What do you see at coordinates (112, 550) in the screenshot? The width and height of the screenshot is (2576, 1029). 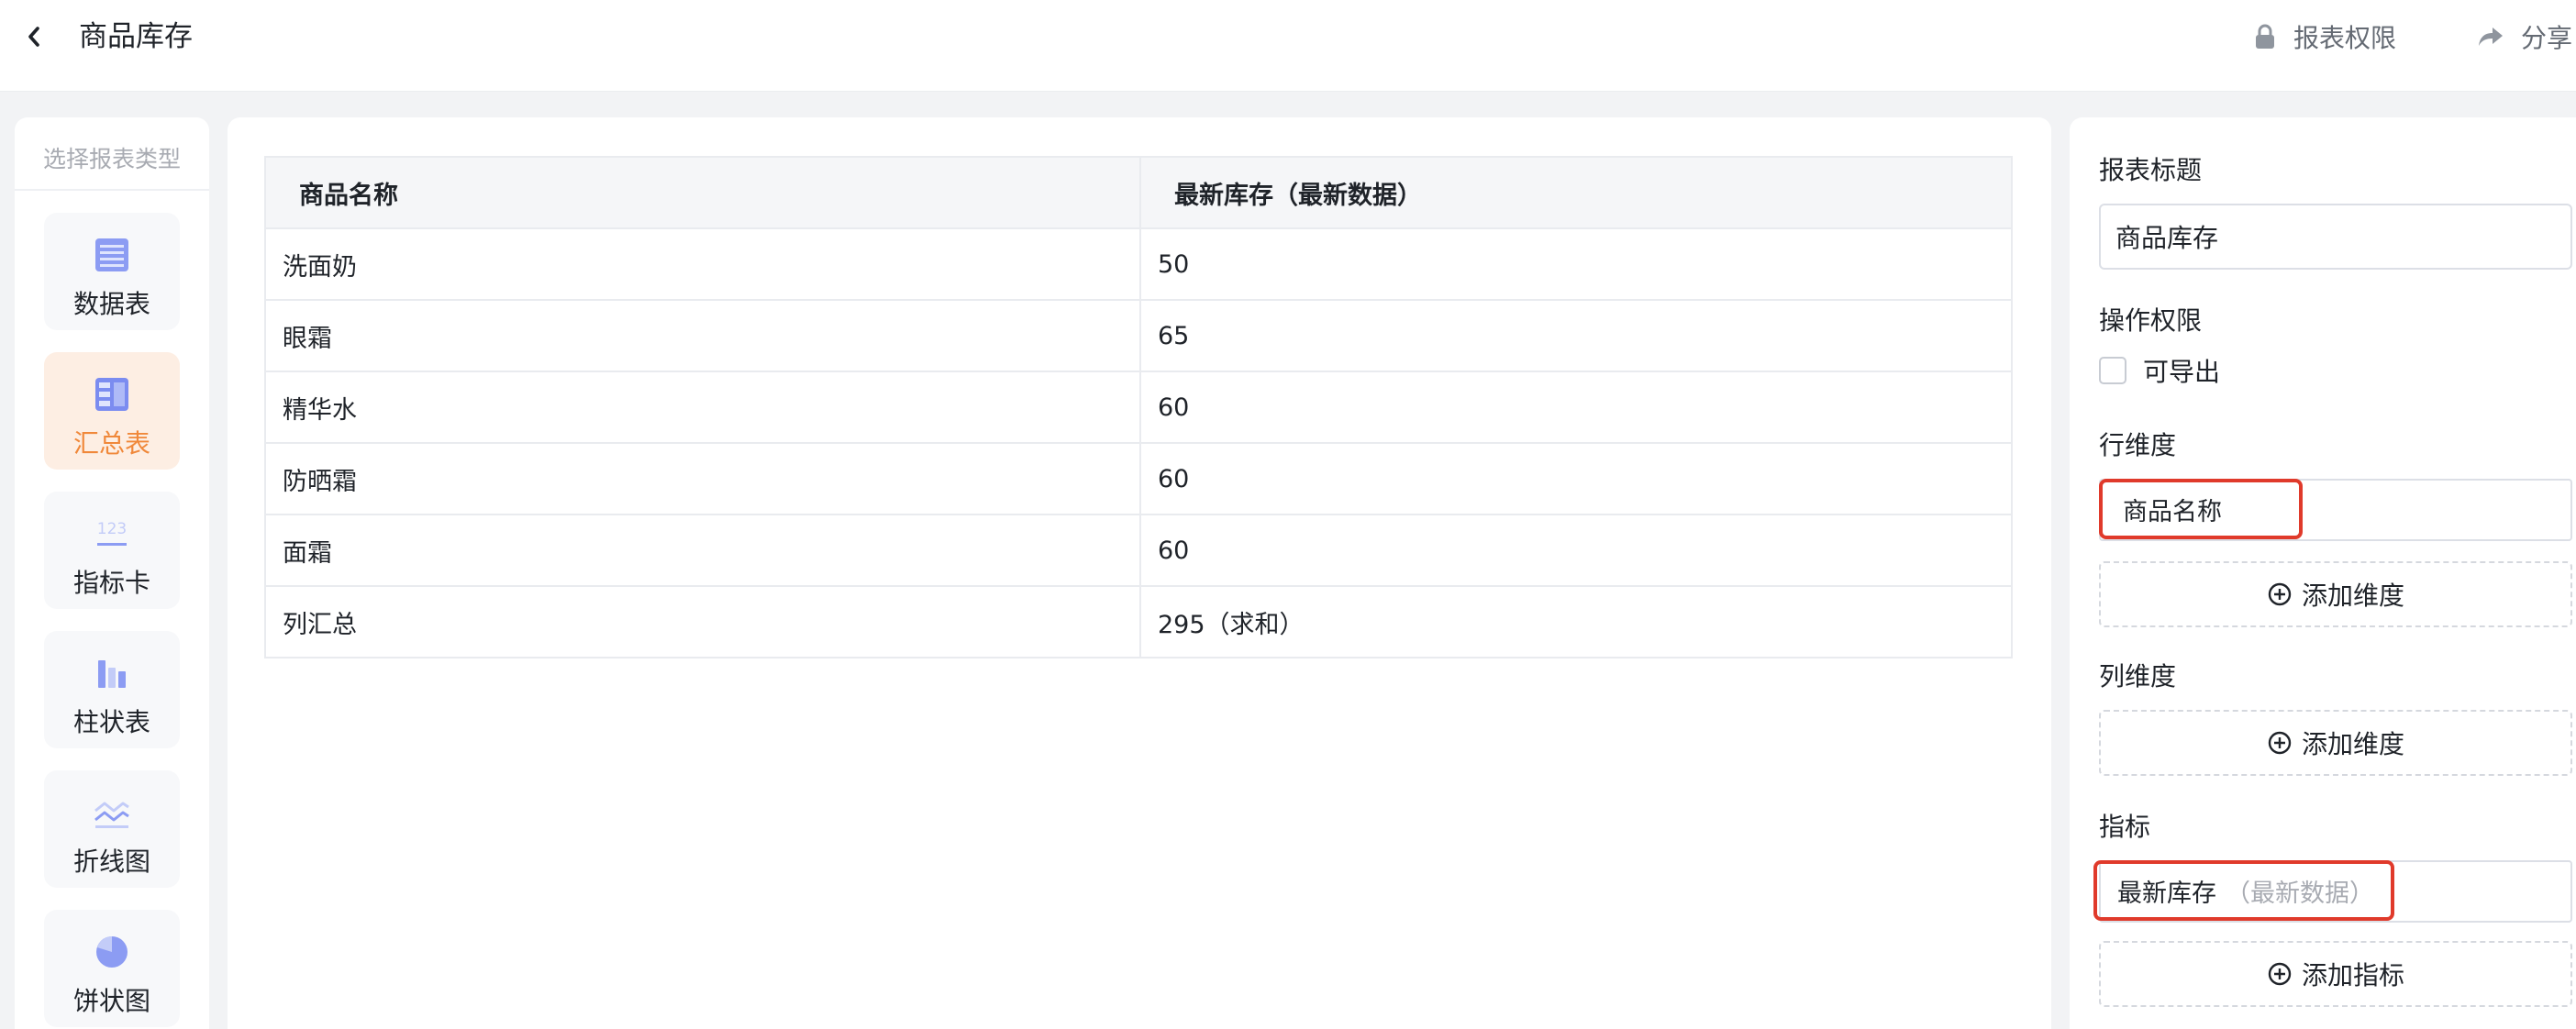 I see `report-type-metric-card: 123 指标卡` at bounding box center [112, 550].